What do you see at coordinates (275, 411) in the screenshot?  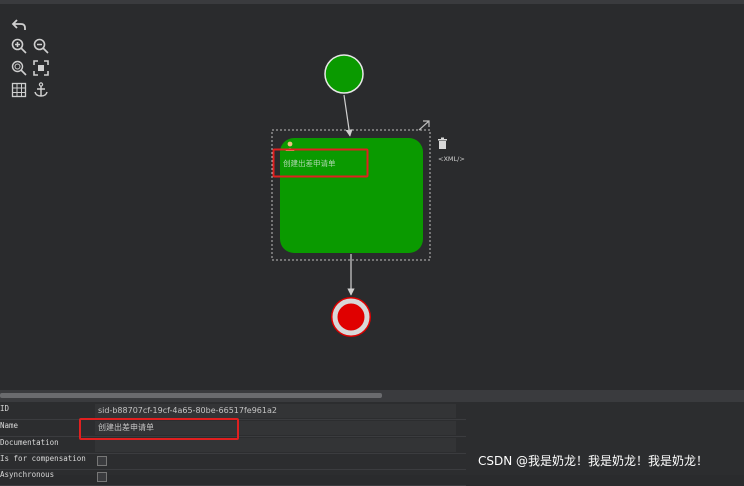 I see `property-value-id: sid-b88707cf-19cf-4a65-80be-66517fe961a2` at bounding box center [275, 411].